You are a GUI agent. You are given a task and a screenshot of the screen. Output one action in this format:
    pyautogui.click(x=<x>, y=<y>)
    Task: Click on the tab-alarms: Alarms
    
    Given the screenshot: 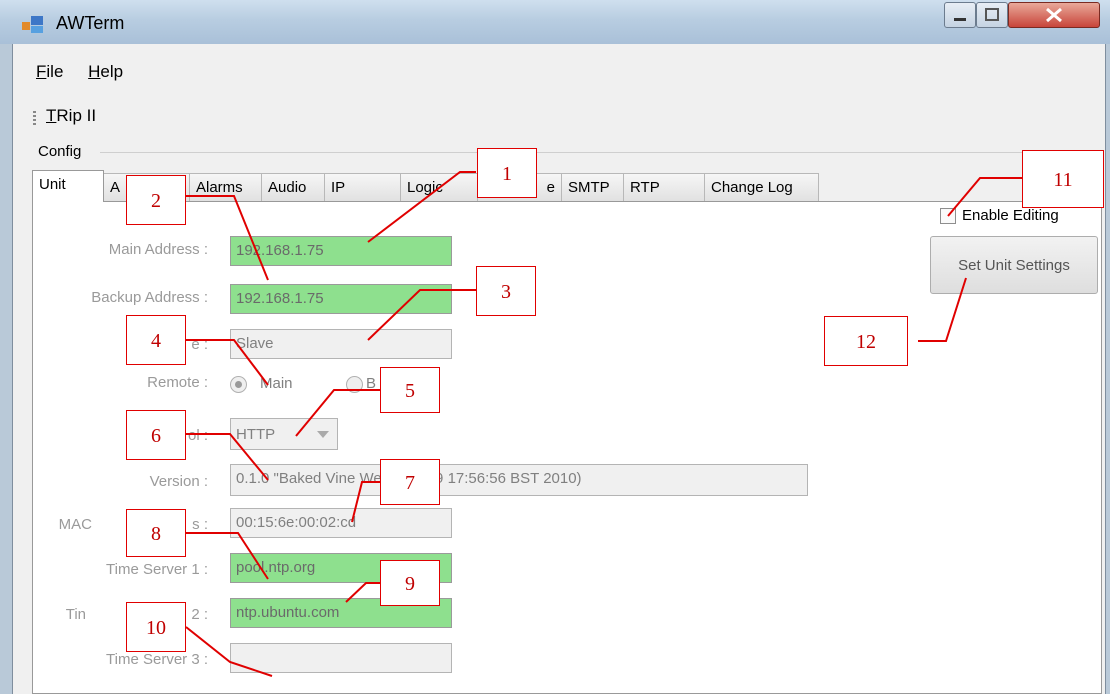 What is the action you would take?
    pyautogui.click(x=225, y=187)
    